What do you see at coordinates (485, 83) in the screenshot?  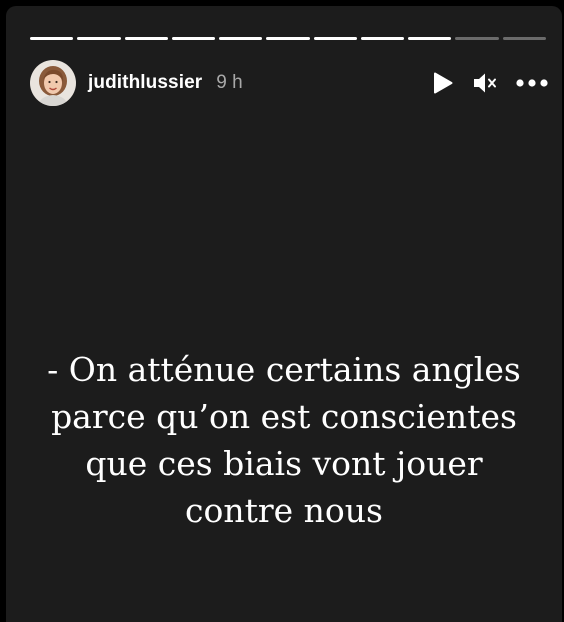 I see `mute-icon` at bounding box center [485, 83].